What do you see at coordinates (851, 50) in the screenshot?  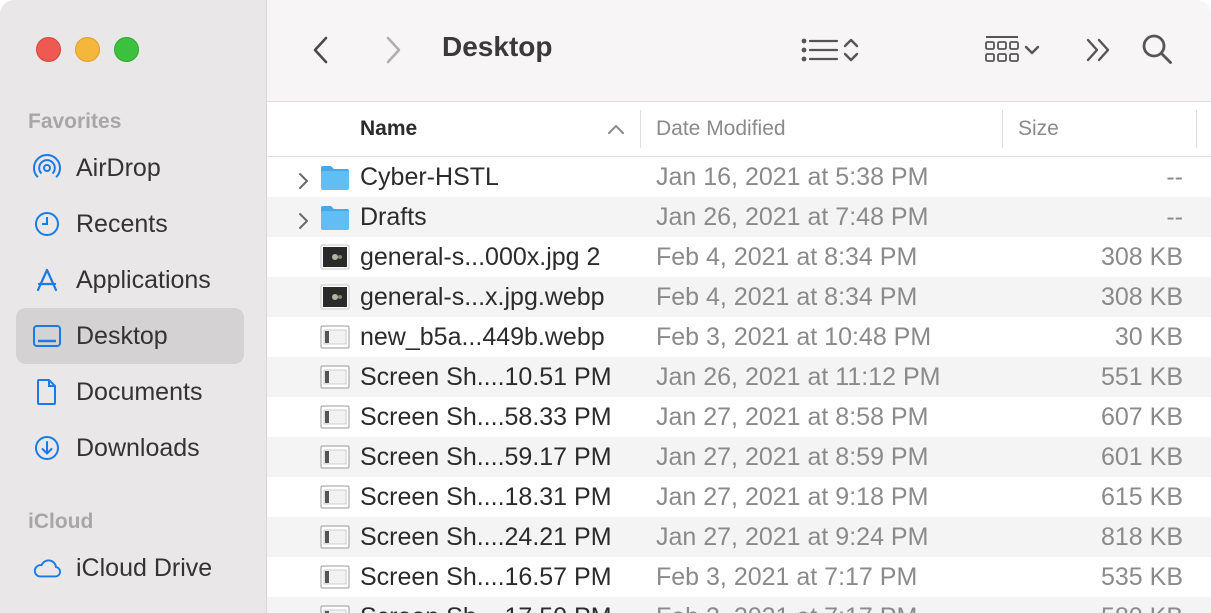 I see `chevron-updown-icon` at bounding box center [851, 50].